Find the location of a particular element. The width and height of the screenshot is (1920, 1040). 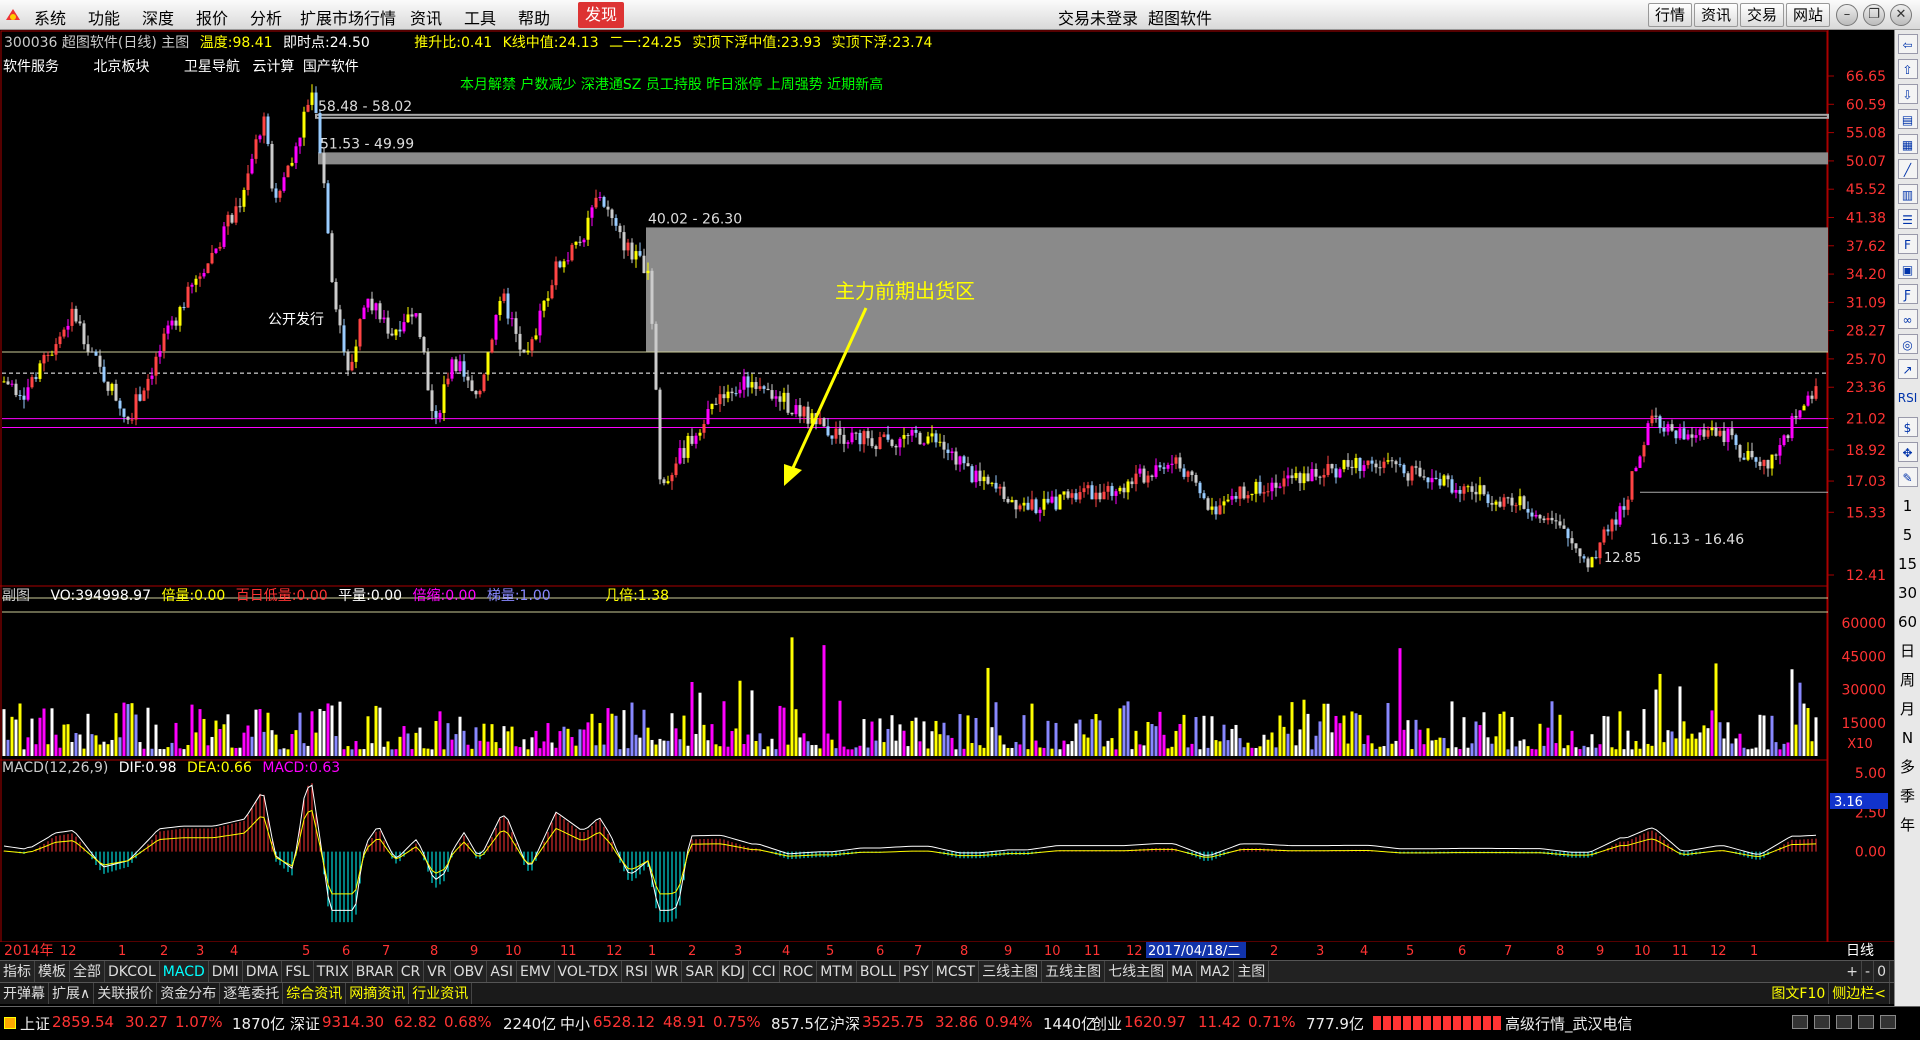

trend-icon: ↗ is located at coordinates (1907, 369).